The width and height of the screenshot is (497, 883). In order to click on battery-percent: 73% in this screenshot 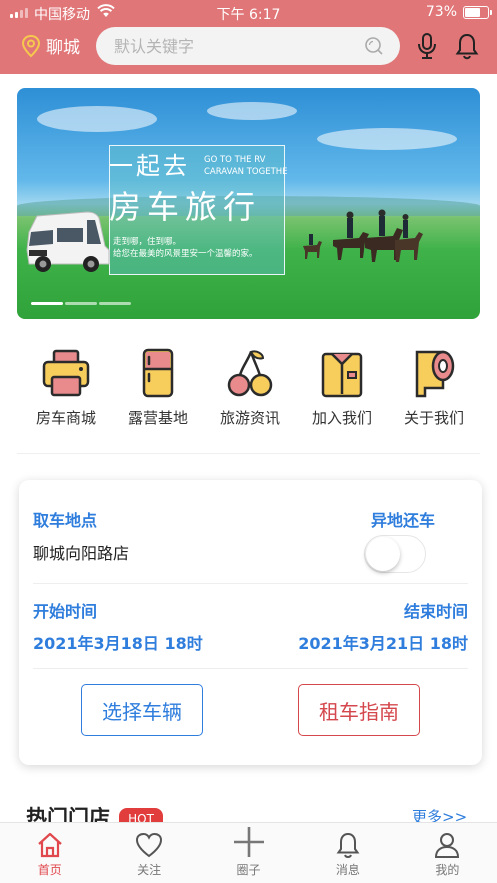, I will do `click(441, 12)`.